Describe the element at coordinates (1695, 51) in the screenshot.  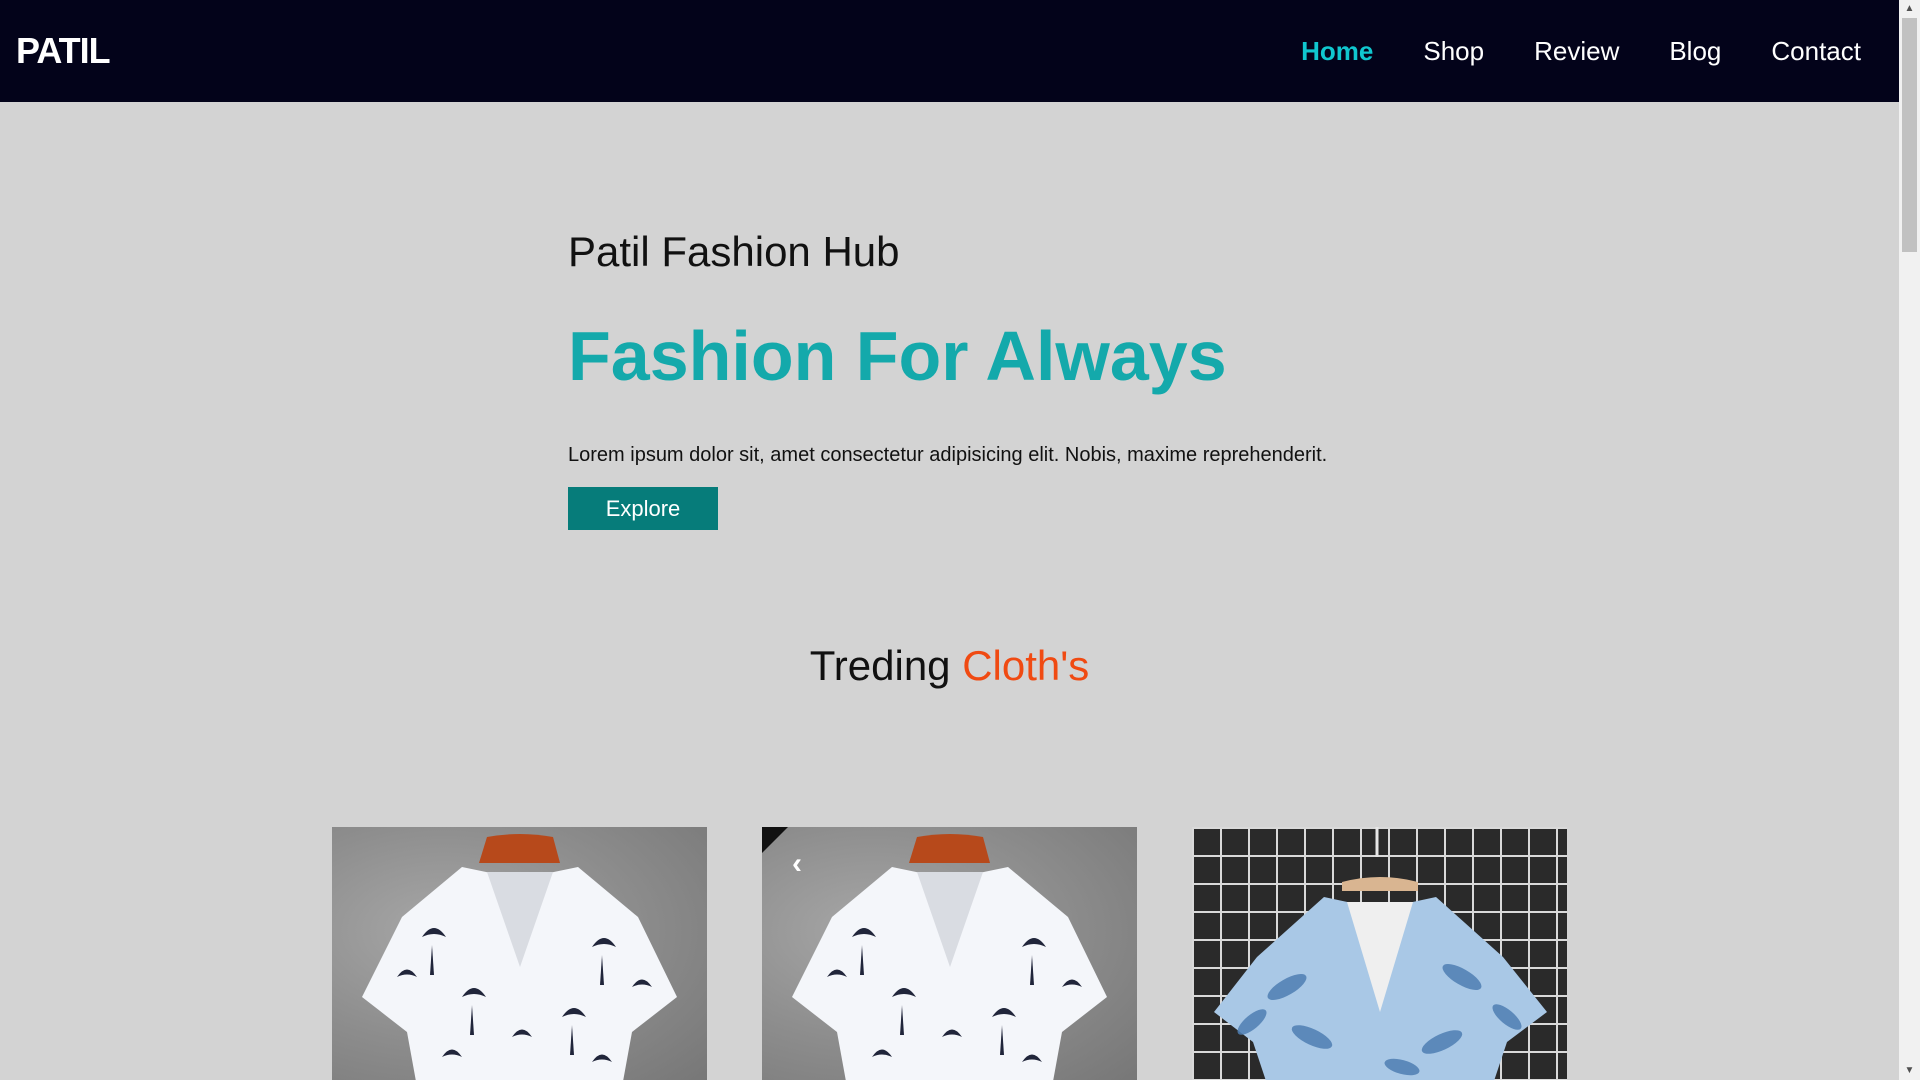
I see `nav-link-blog: Blog` at that location.